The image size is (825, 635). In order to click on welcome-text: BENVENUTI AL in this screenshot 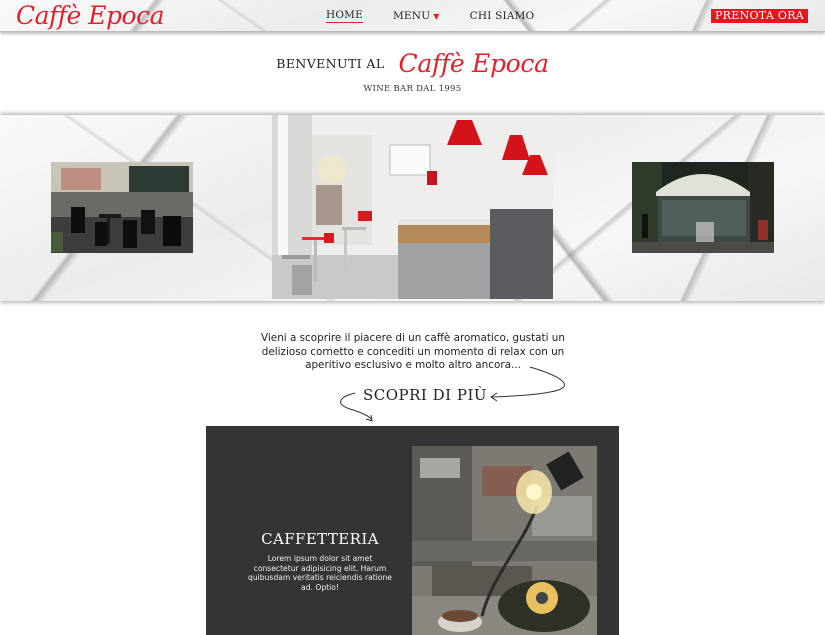, I will do `click(330, 63)`.